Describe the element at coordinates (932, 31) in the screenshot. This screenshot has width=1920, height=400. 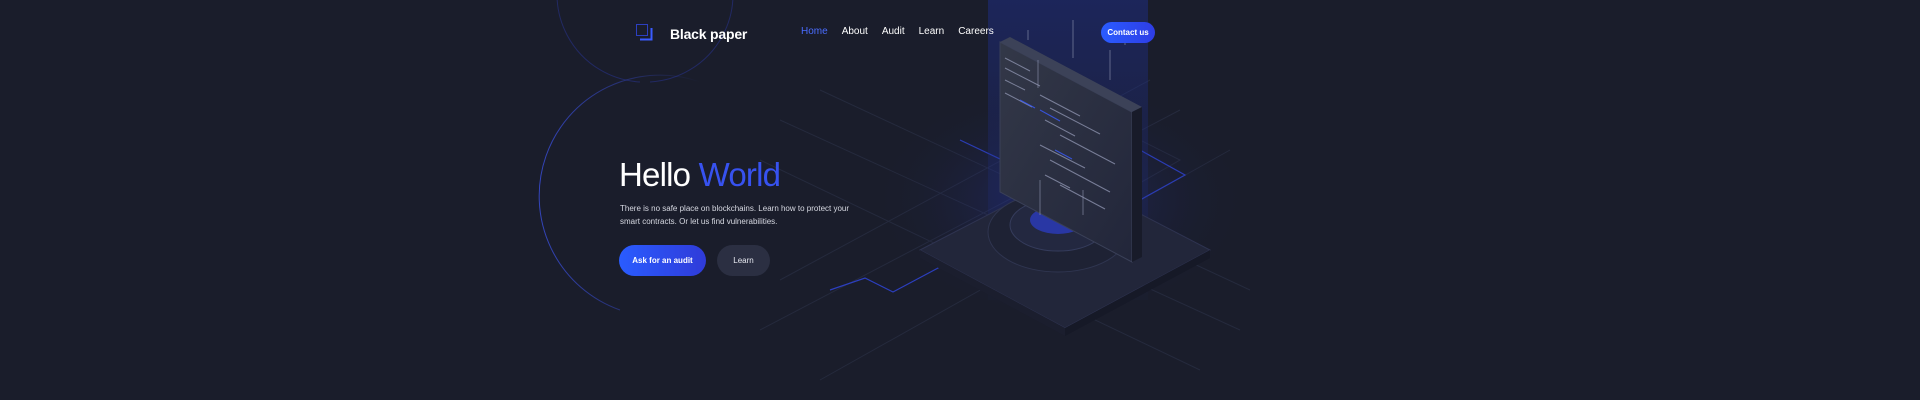
I see `nav-item-learn: Learn` at that location.